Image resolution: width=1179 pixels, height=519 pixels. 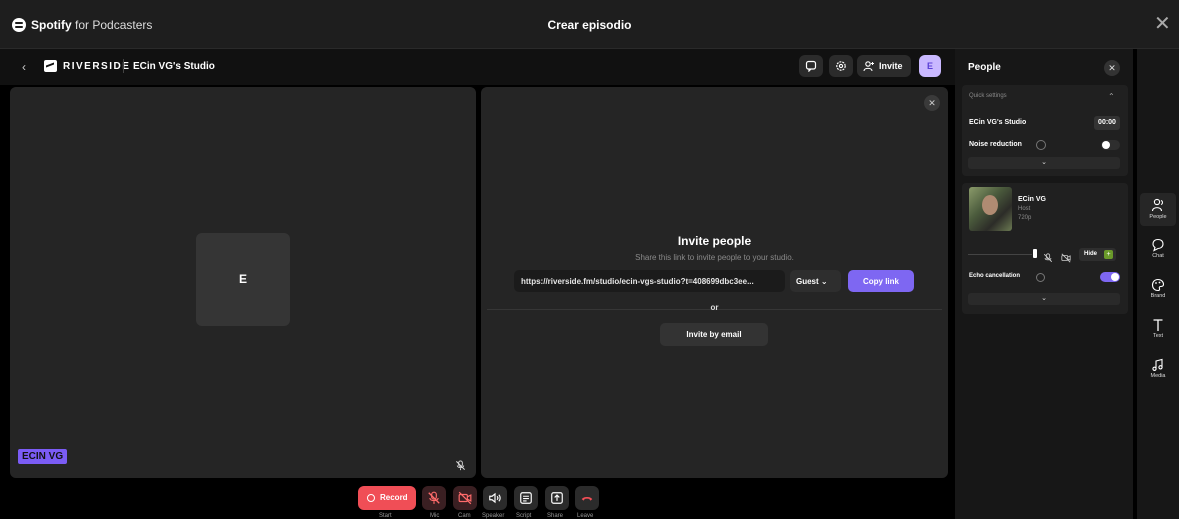 I want to click on host-mic-button, so click(x=1048, y=259).